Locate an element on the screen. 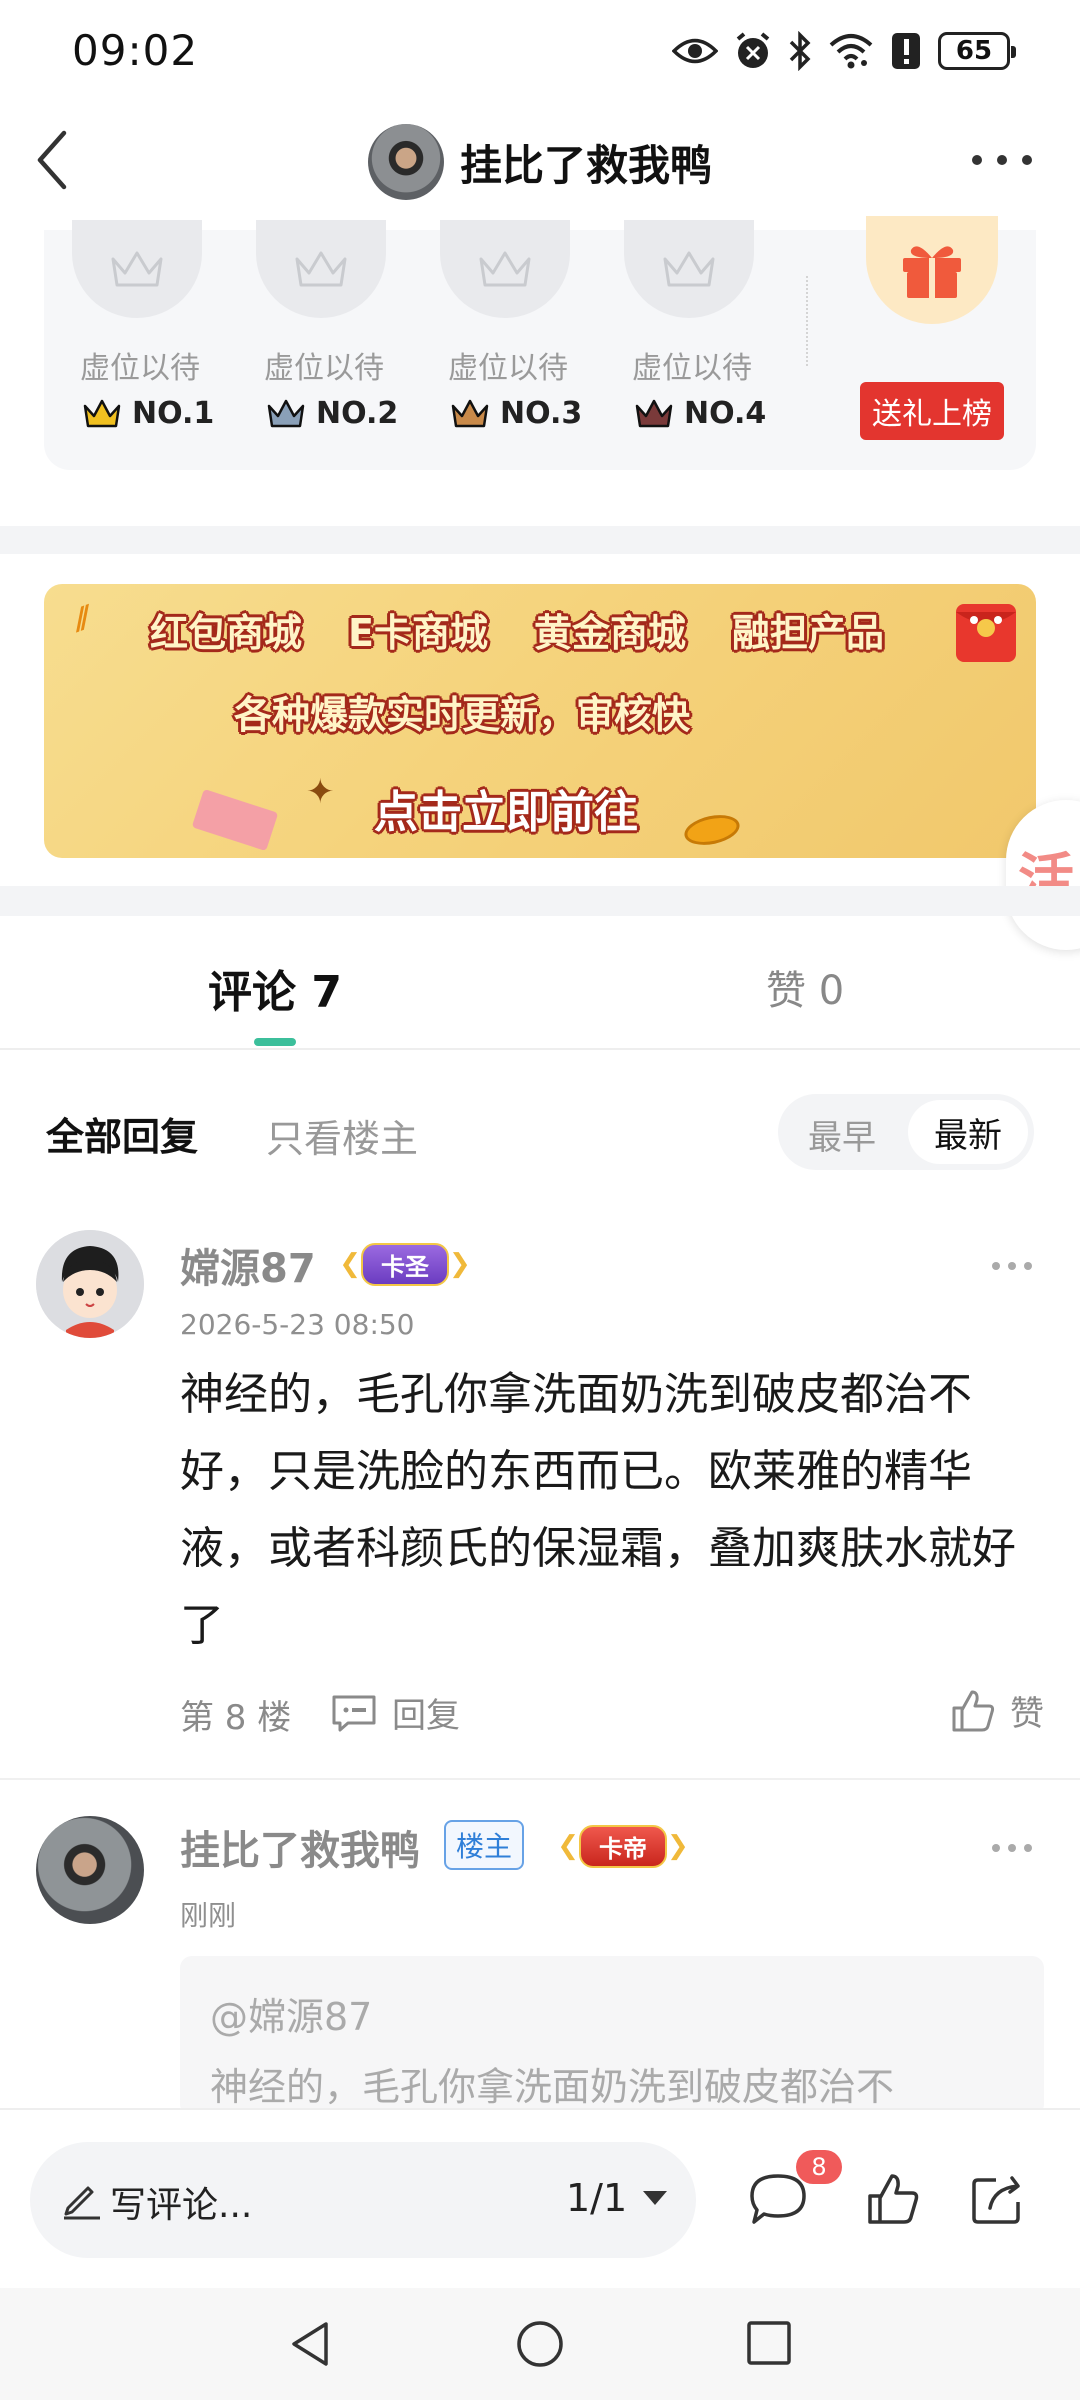  back-arrow-icon is located at coordinates (52, 160).